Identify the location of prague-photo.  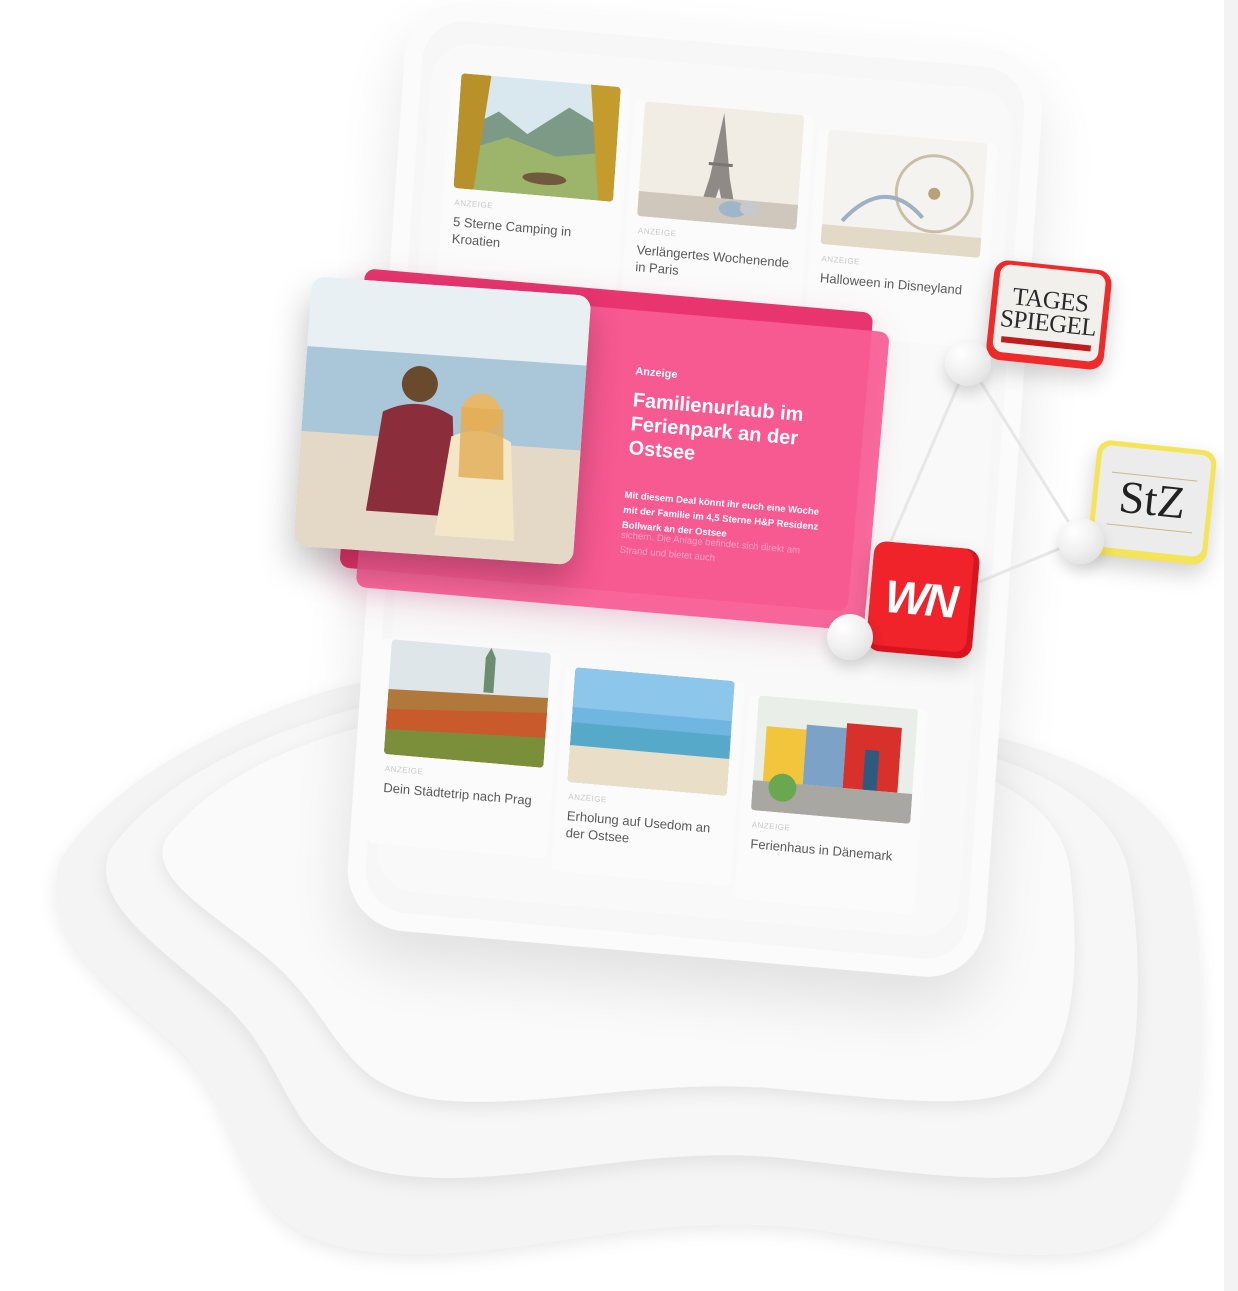
(467, 703).